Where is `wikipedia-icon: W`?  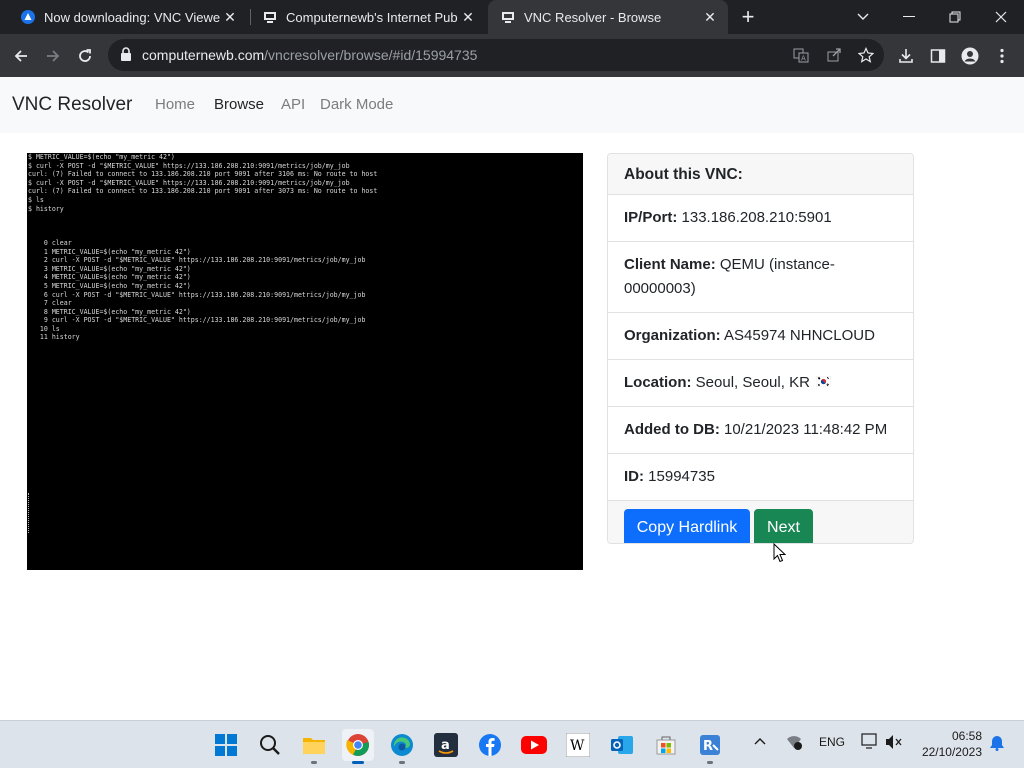 wikipedia-icon: W is located at coordinates (578, 745).